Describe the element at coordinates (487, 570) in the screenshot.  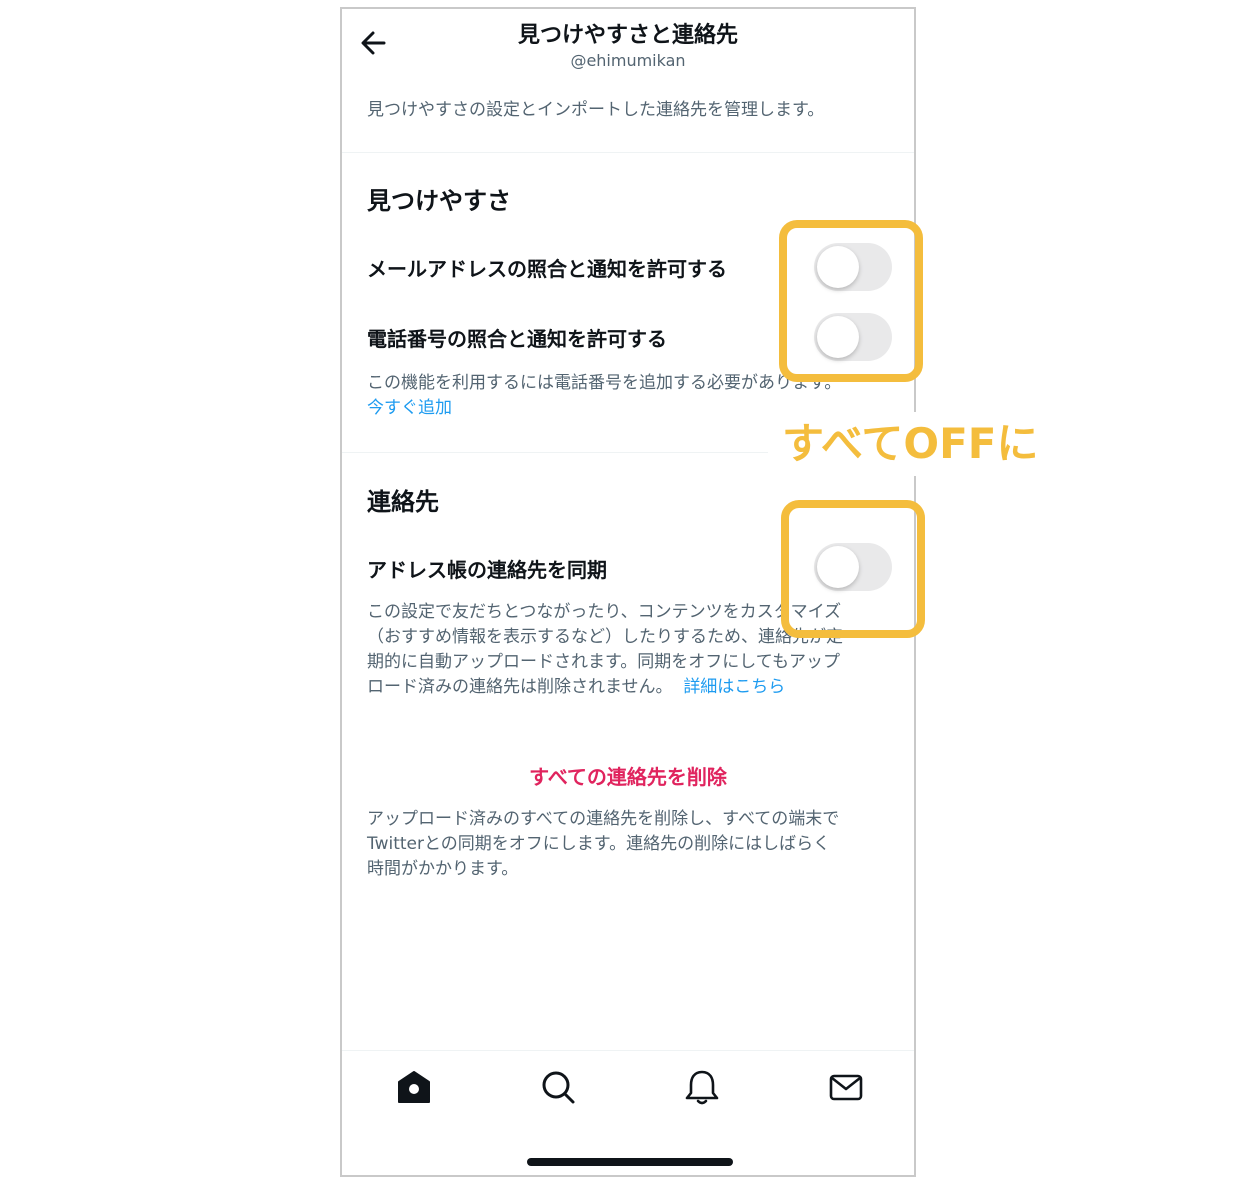
I see `contact-sync-label: アドレス帳の連絡先を同期` at that location.